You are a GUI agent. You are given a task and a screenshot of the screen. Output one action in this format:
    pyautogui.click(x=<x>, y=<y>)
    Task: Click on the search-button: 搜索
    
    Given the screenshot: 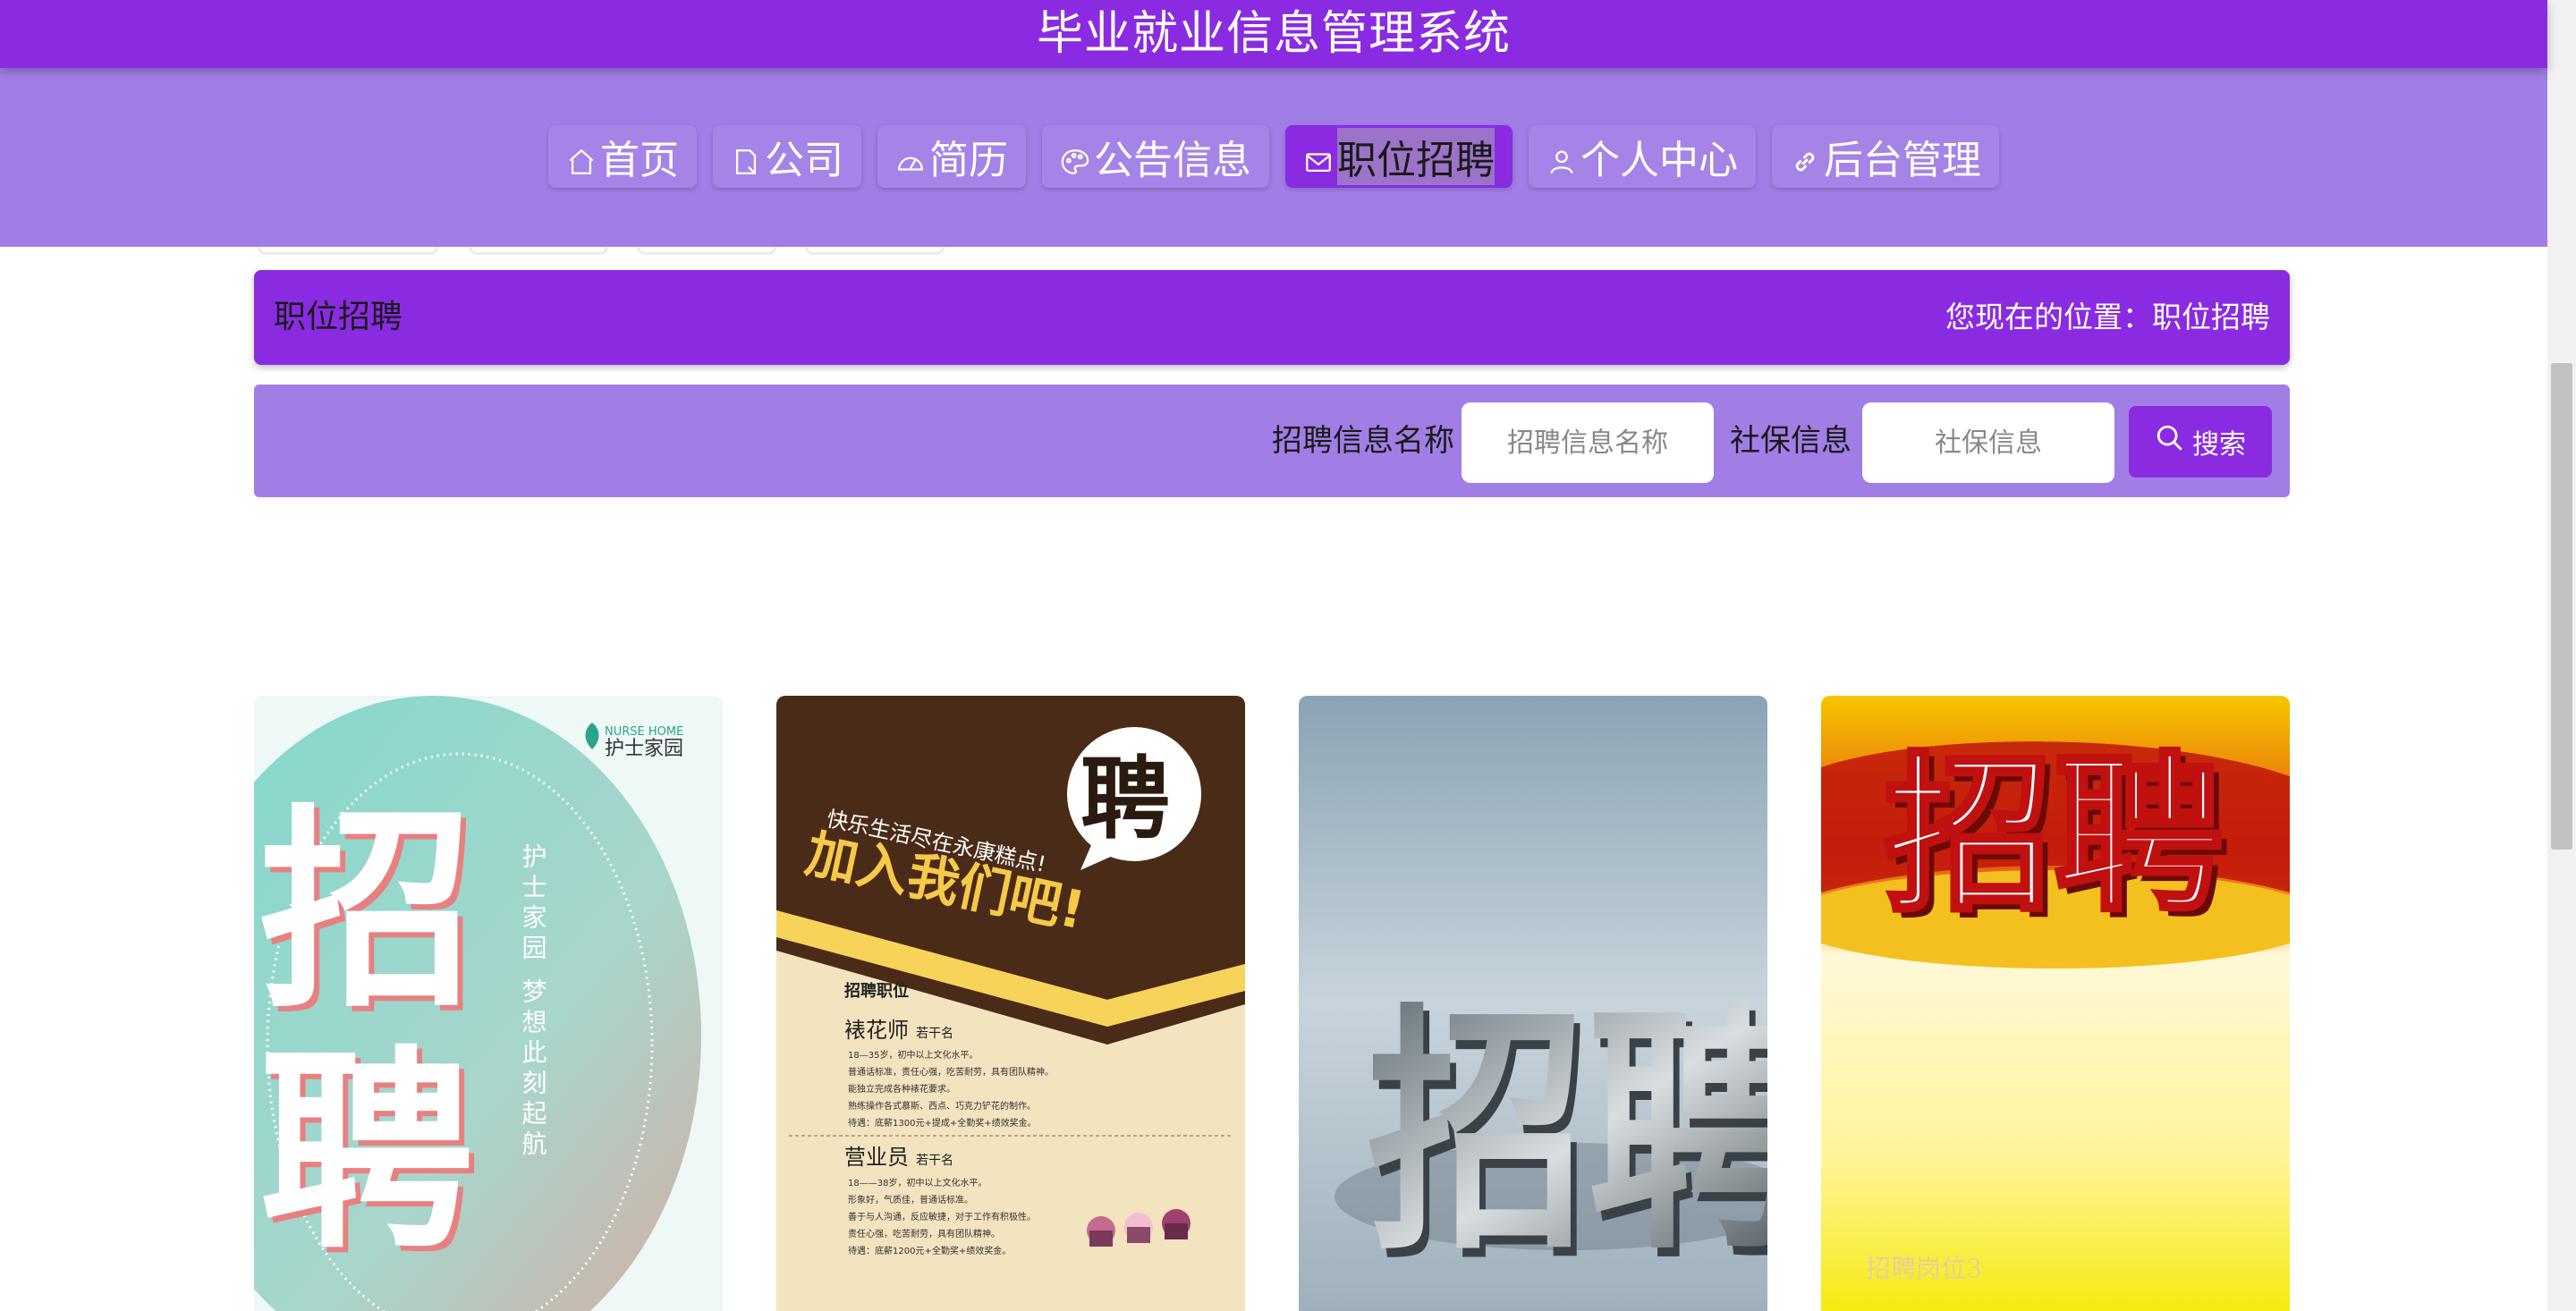 What is the action you would take?
    pyautogui.click(x=2200, y=442)
    